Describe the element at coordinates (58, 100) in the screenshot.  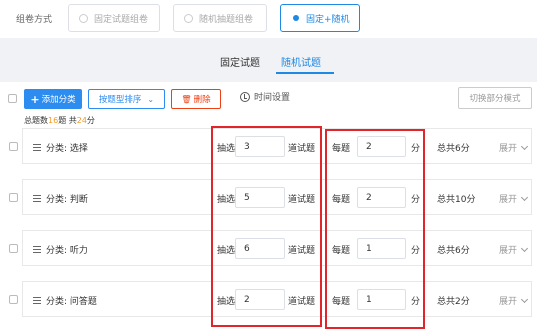
I see `add-category-label: 添加分类` at that location.